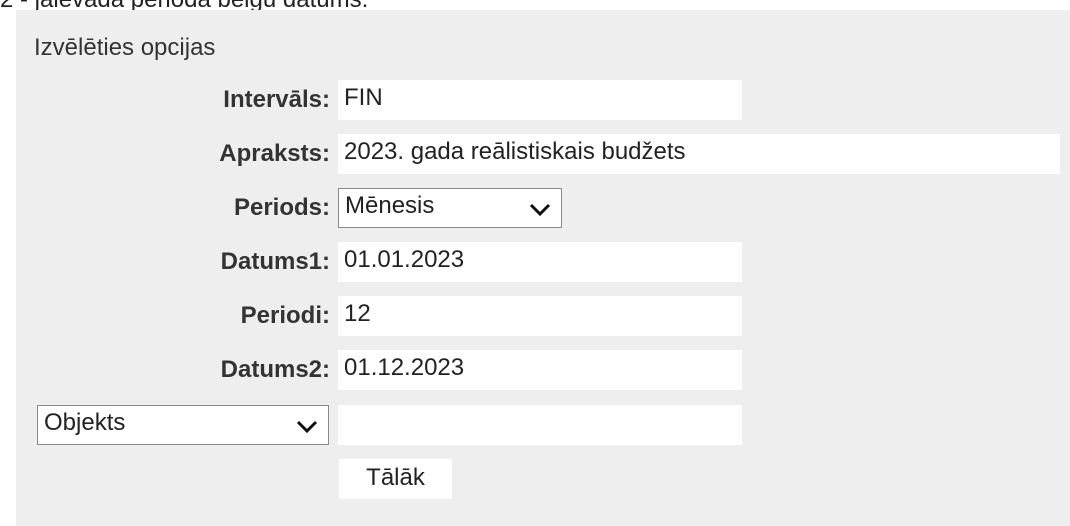 The height and width of the screenshot is (526, 1070). Describe the element at coordinates (699, 154) in the screenshot. I see `apraksts-field: 2023. gada reālistiskais budžets` at that location.